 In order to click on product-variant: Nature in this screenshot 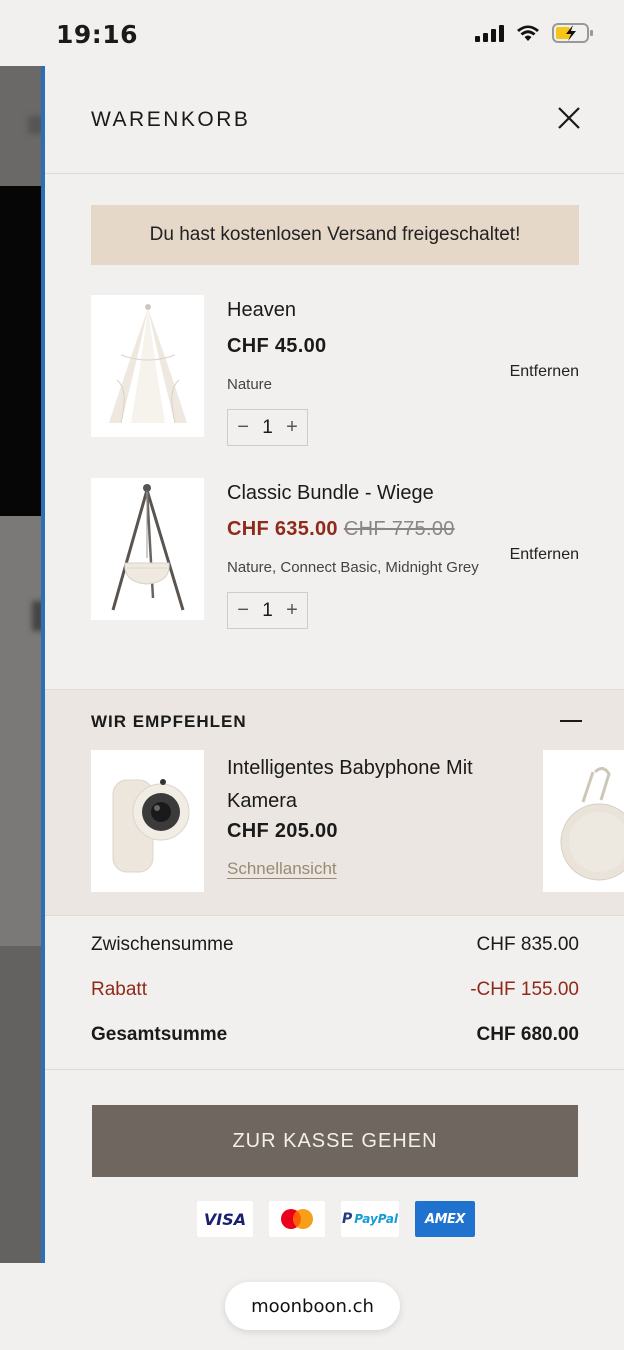, I will do `click(250, 384)`.